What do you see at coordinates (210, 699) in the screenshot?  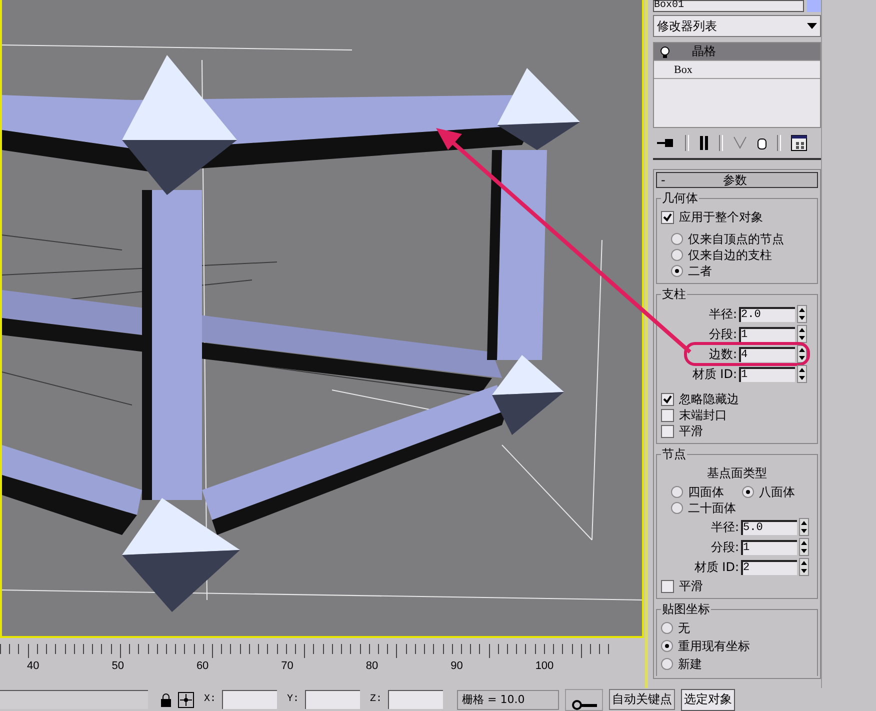 I see `coord-label: X:` at bounding box center [210, 699].